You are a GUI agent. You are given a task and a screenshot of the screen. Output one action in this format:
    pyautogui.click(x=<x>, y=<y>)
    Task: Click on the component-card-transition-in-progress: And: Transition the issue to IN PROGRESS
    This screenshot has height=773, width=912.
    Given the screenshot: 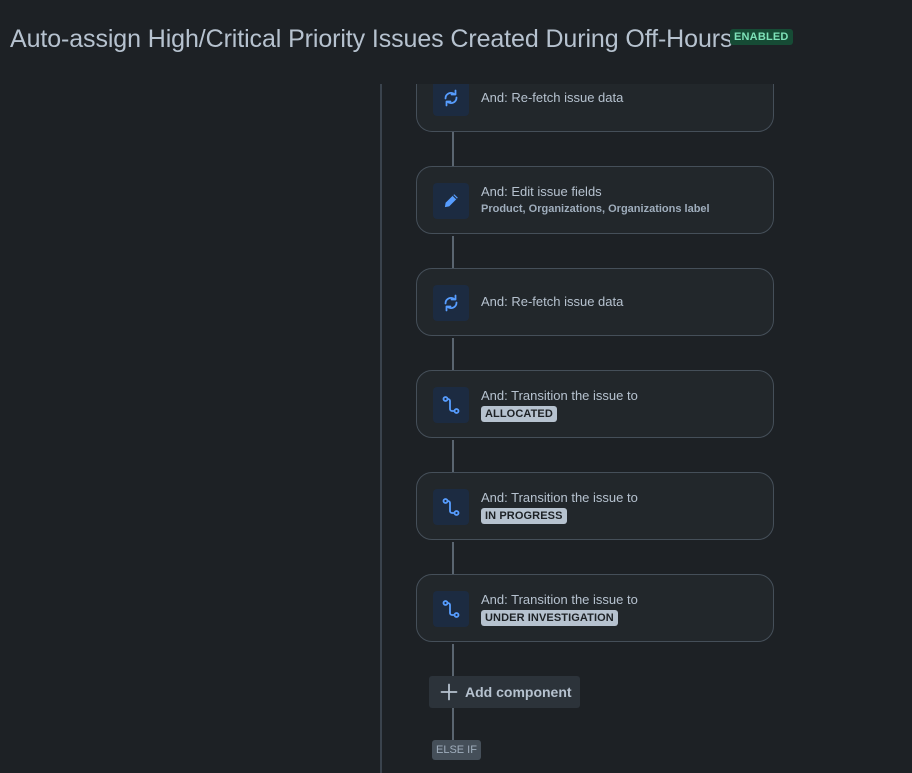 What is the action you would take?
    pyautogui.click(x=595, y=506)
    